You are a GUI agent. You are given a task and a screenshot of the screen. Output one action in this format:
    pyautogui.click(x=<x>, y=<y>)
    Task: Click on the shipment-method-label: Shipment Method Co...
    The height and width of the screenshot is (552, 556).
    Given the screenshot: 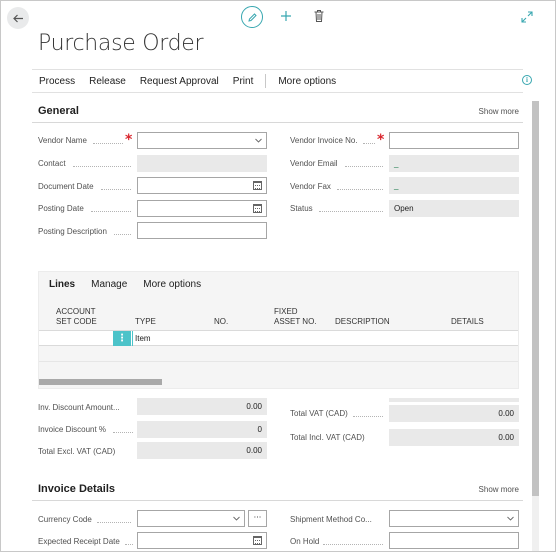 What is the action you would take?
    pyautogui.click(x=331, y=519)
    